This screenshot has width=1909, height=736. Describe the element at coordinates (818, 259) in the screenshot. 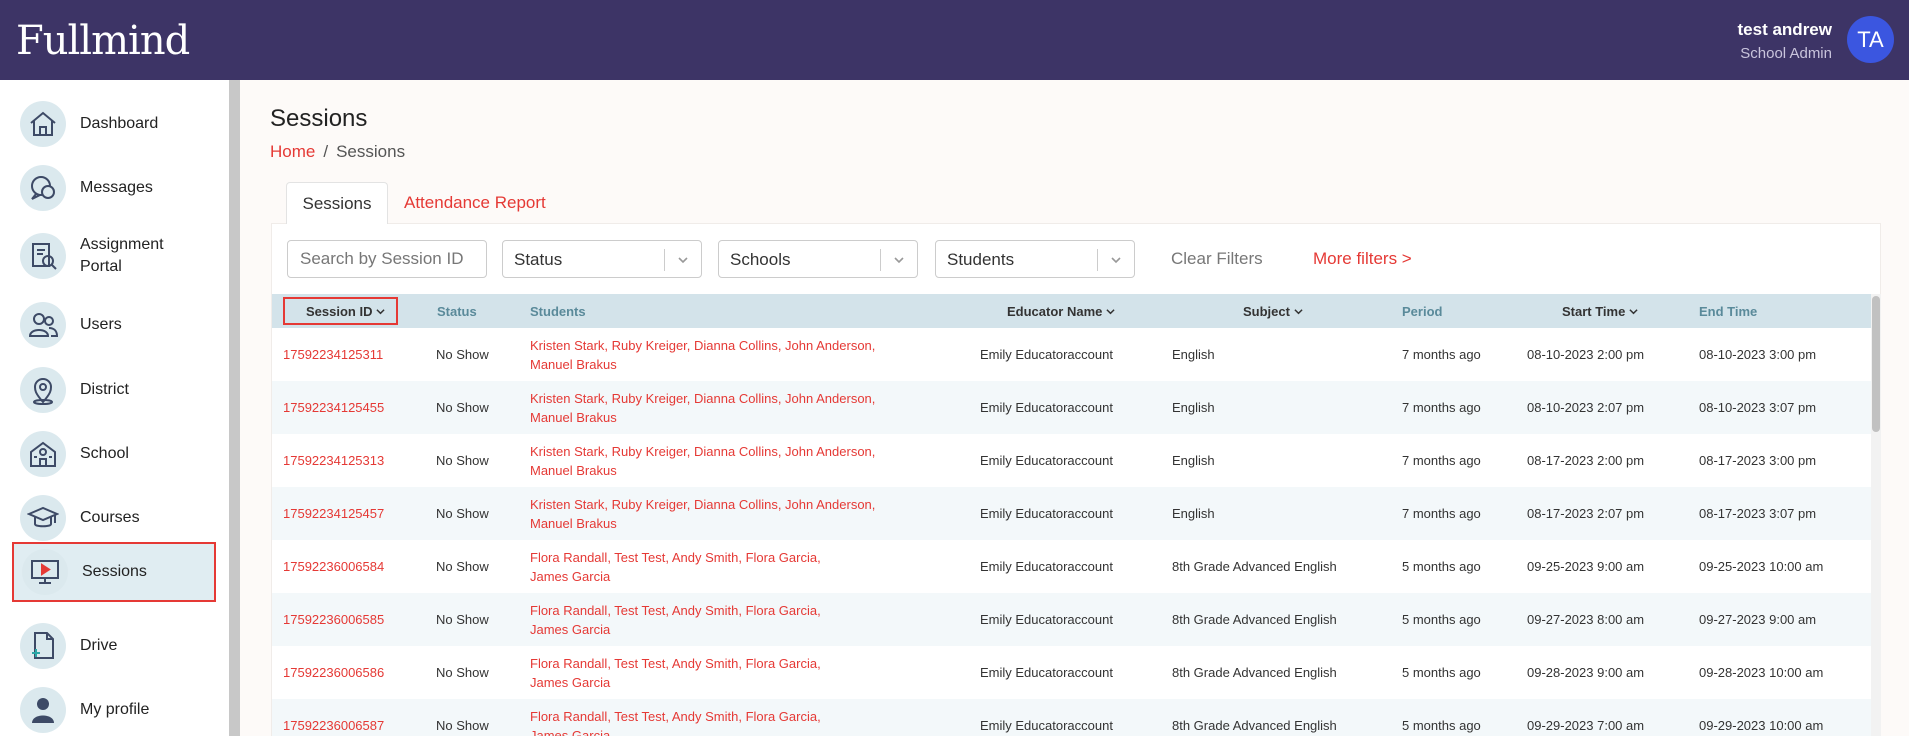

I see `schools-select: Schools` at that location.